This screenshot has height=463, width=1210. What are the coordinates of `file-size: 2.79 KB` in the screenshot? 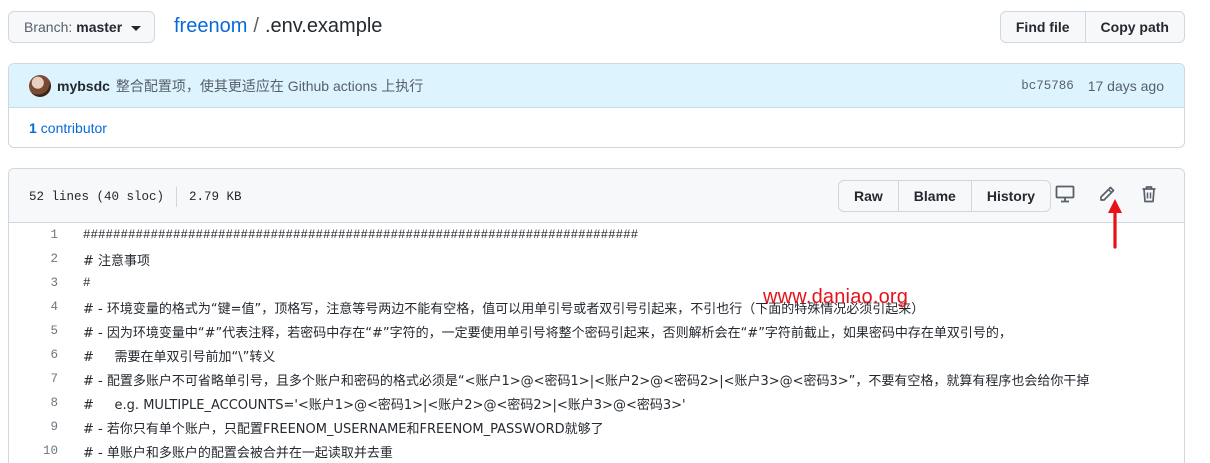 It's located at (215, 197).